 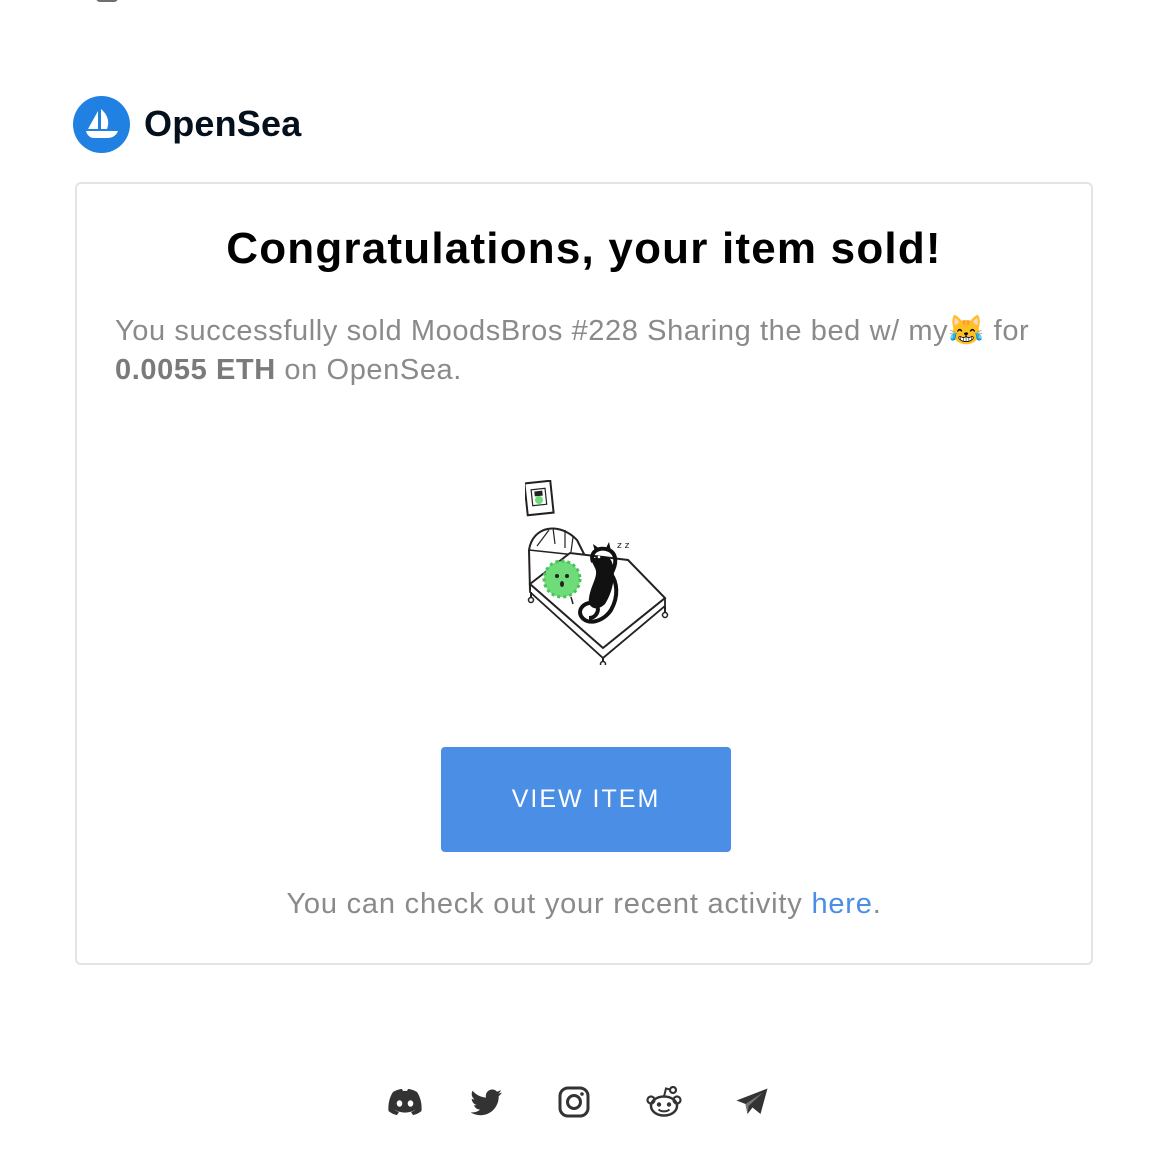 What do you see at coordinates (487, 1102) in the screenshot?
I see `twitter-icon` at bounding box center [487, 1102].